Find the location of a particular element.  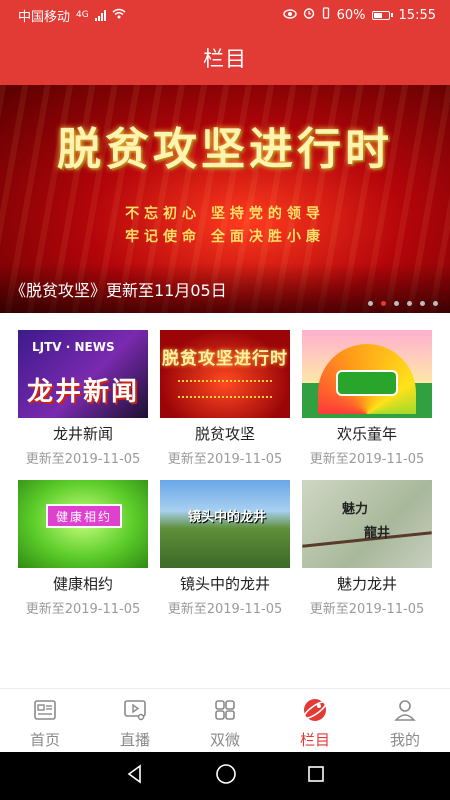

status-right: 60% 15:55 is located at coordinates (359, 15).